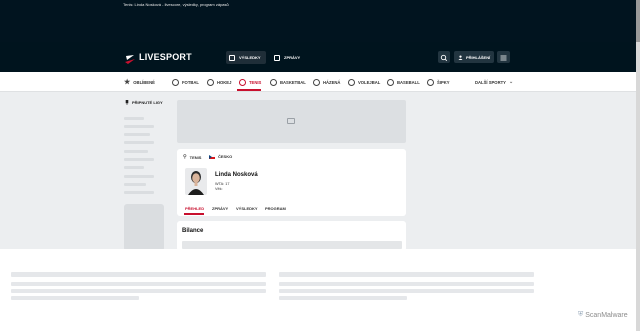  What do you see at coordinates (185, 157) in the screenshot?
I see `tennis-icon: ⚲` at bounding box center [185, 157].